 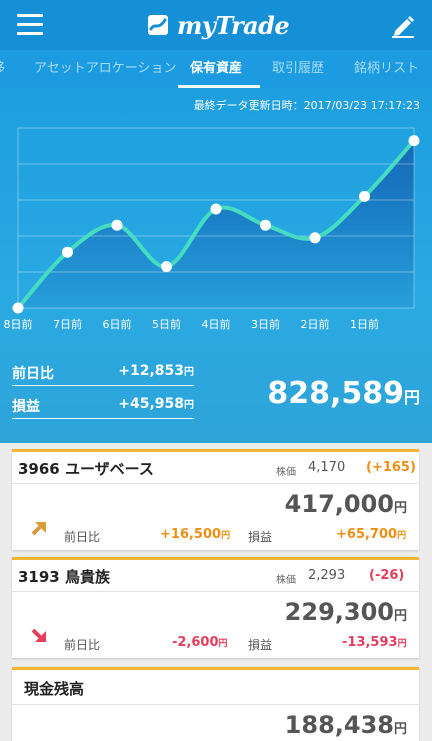 I want to click on price-change: (+165), so click(x=391, y=467).